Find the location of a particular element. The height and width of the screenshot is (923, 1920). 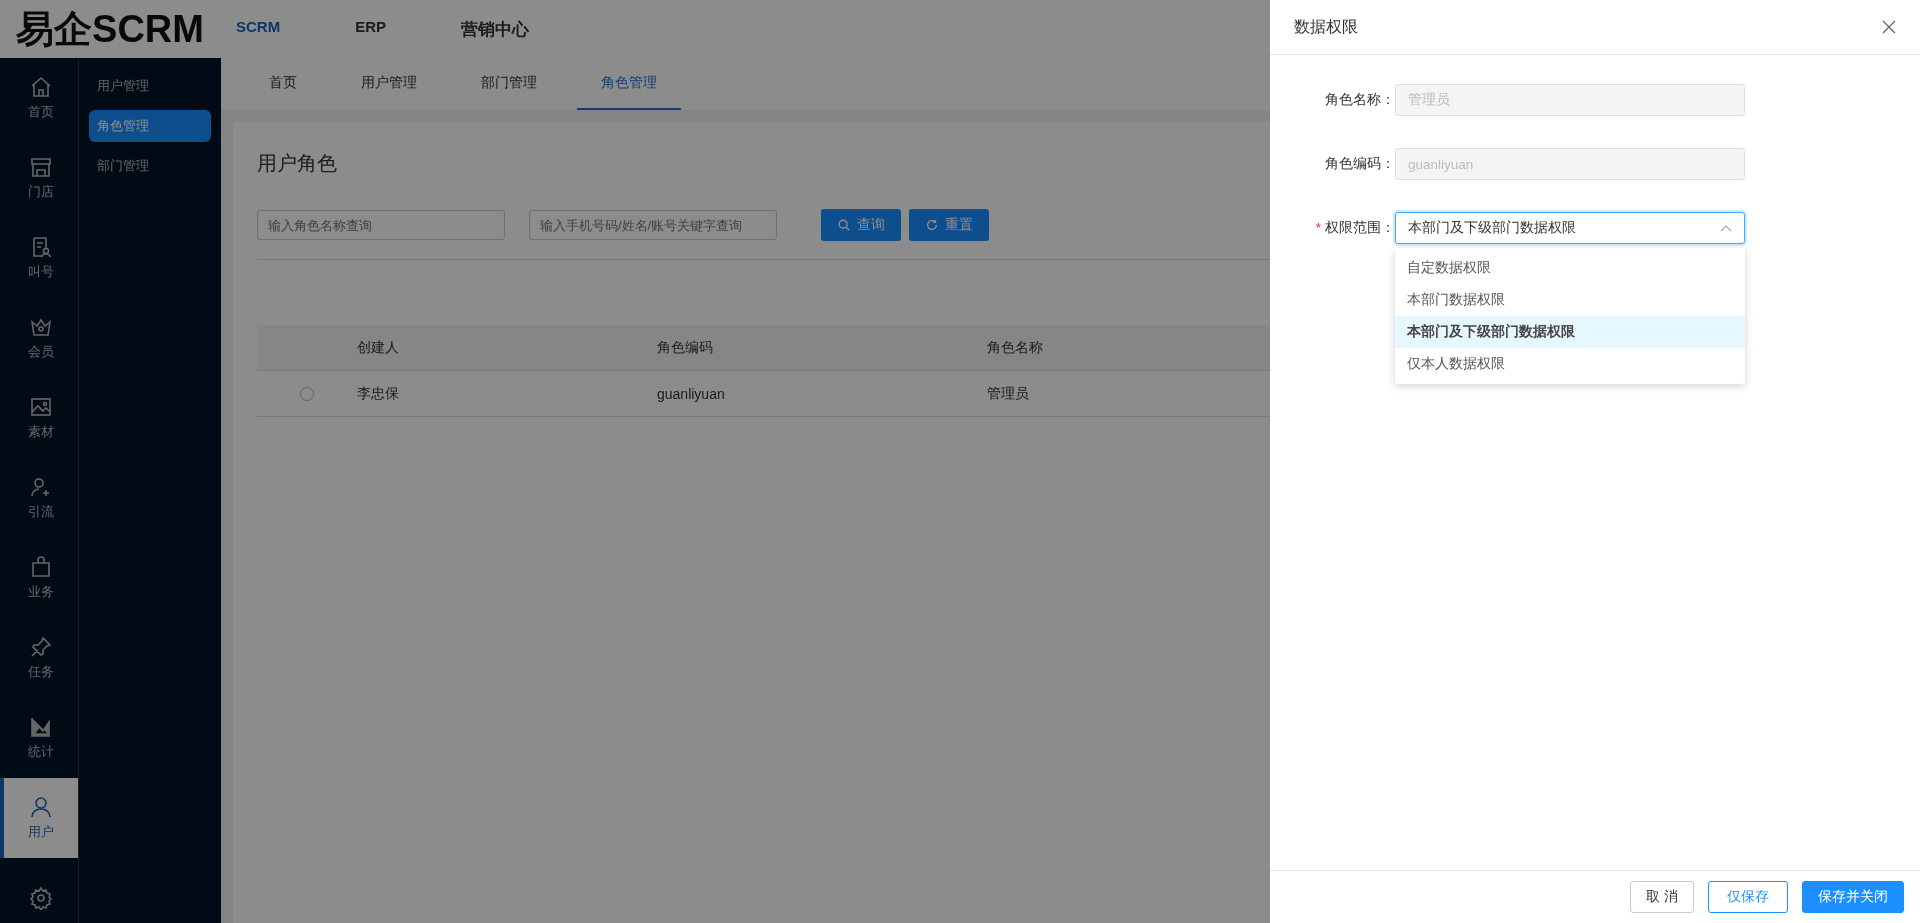

page-tab: 首页 is located at coordinates (283, 84).